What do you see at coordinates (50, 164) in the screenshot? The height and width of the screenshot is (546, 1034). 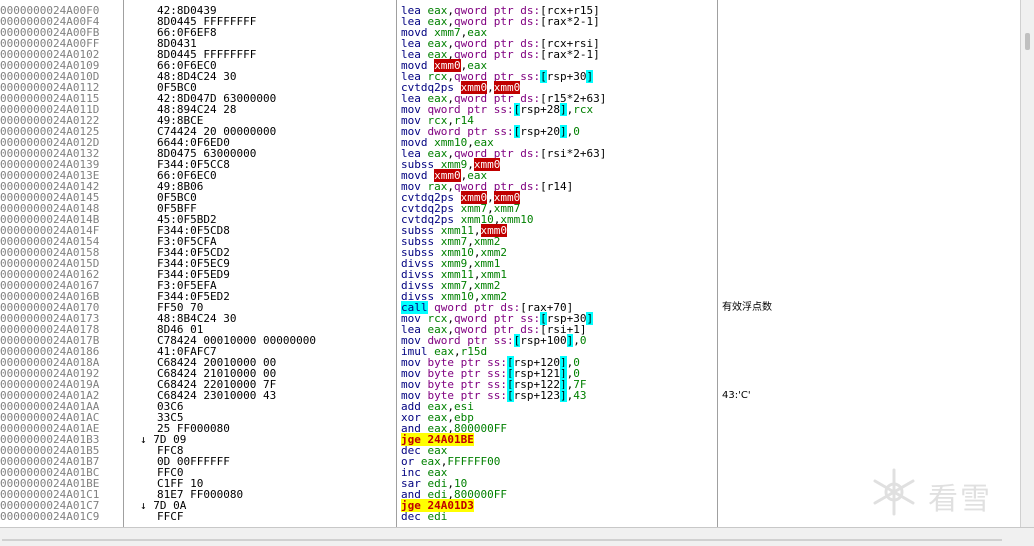 I see `address: 0000000024A0139` at bounding box center [50, 164].